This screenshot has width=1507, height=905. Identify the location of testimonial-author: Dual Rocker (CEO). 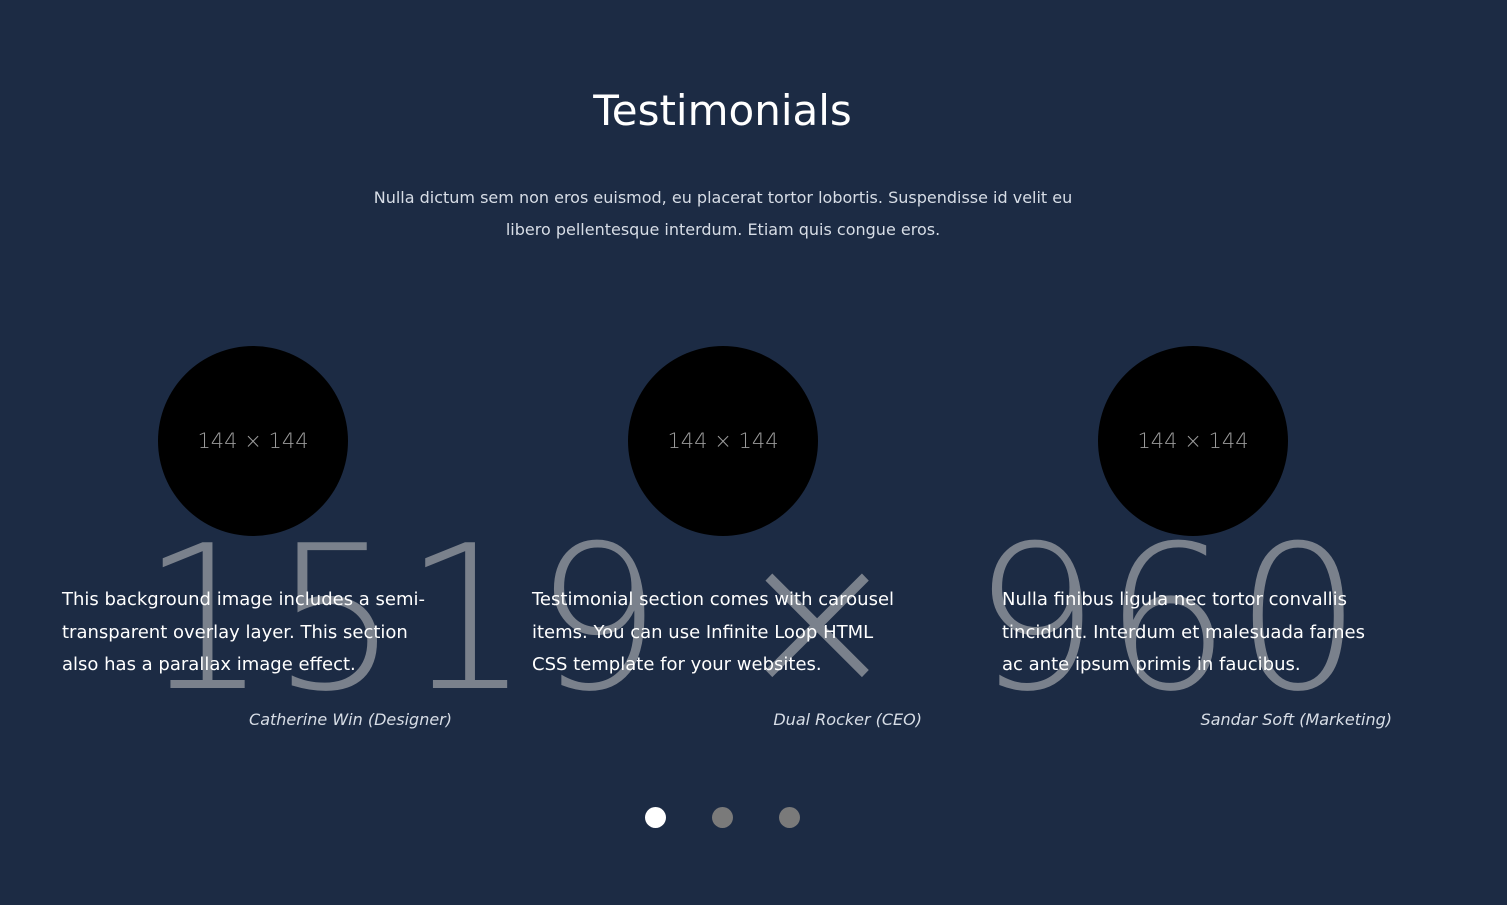
(847, 719).